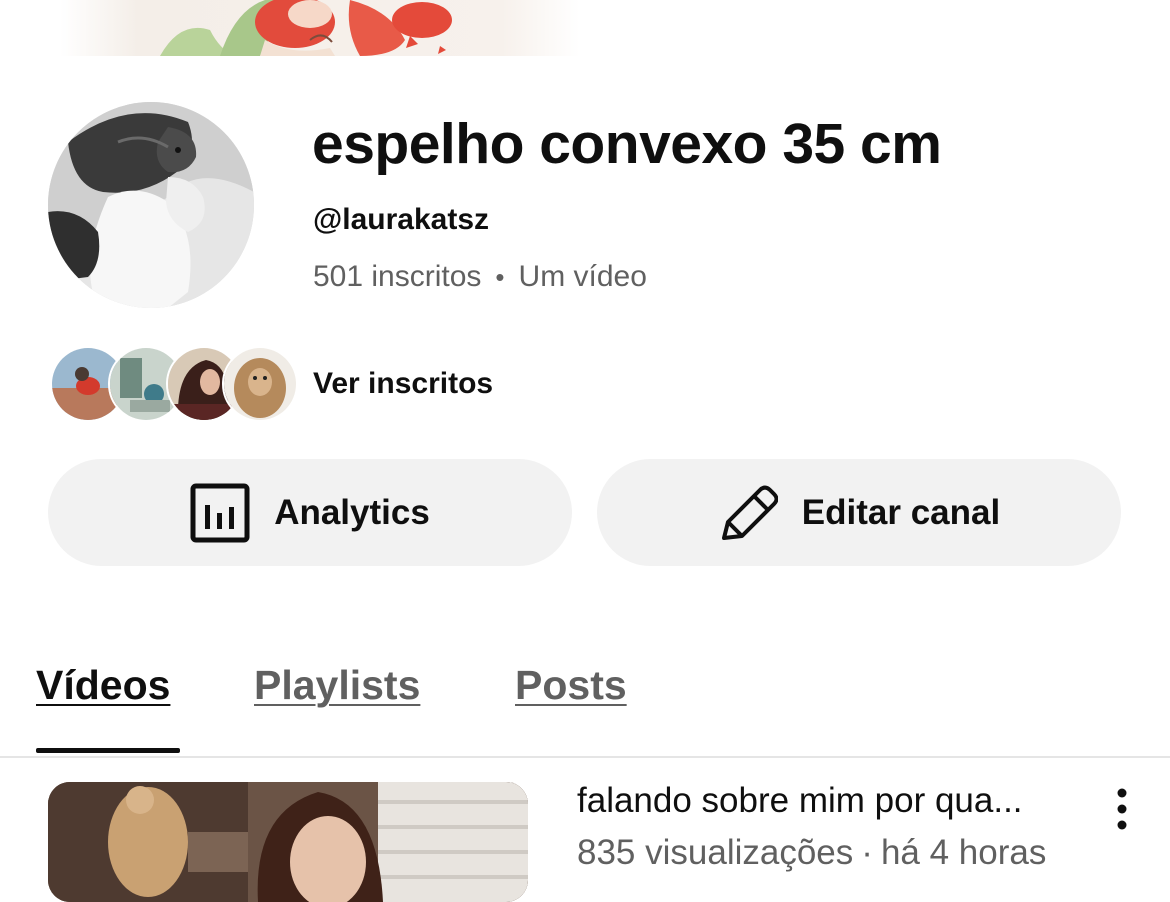  Describe the element at coordinates (260, 384) in the screenshot. I see `subscriber-avatar` at that location.